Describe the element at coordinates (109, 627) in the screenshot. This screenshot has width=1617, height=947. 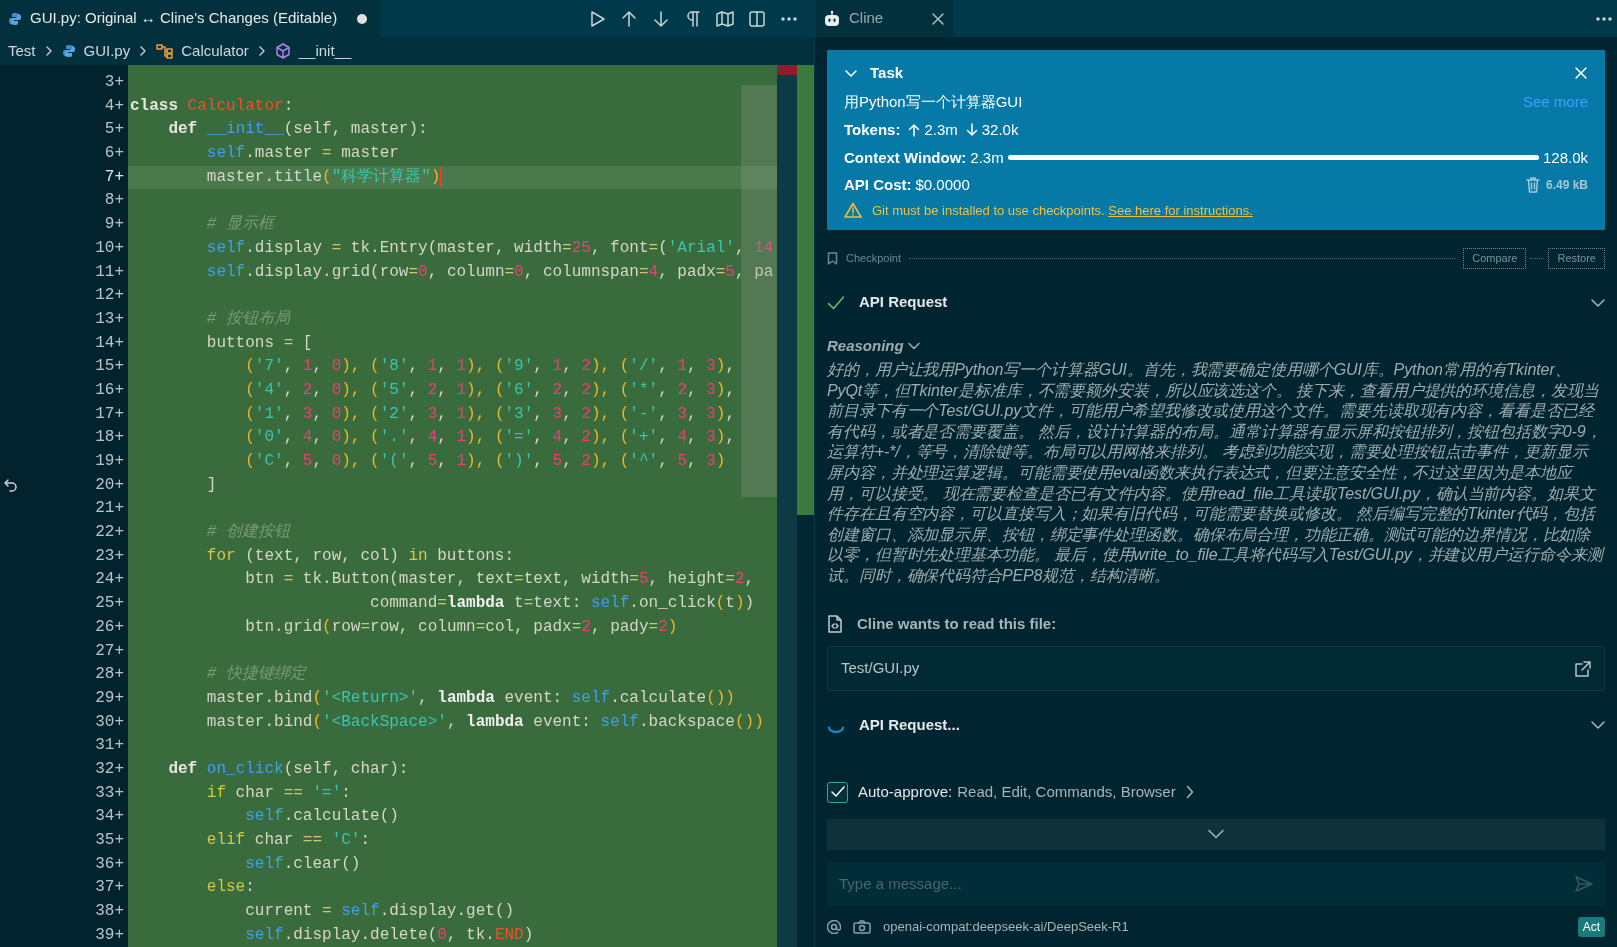
I see `line-number: 26+` at that location.